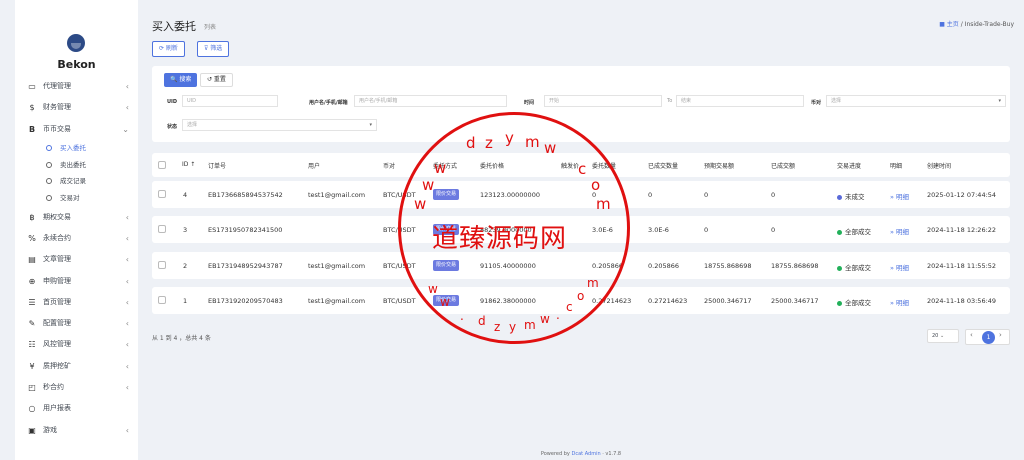 Image resolution: width=1024 pixels, height=460 pixels. I want to click on select-all-checkbox, so click(162, 165).